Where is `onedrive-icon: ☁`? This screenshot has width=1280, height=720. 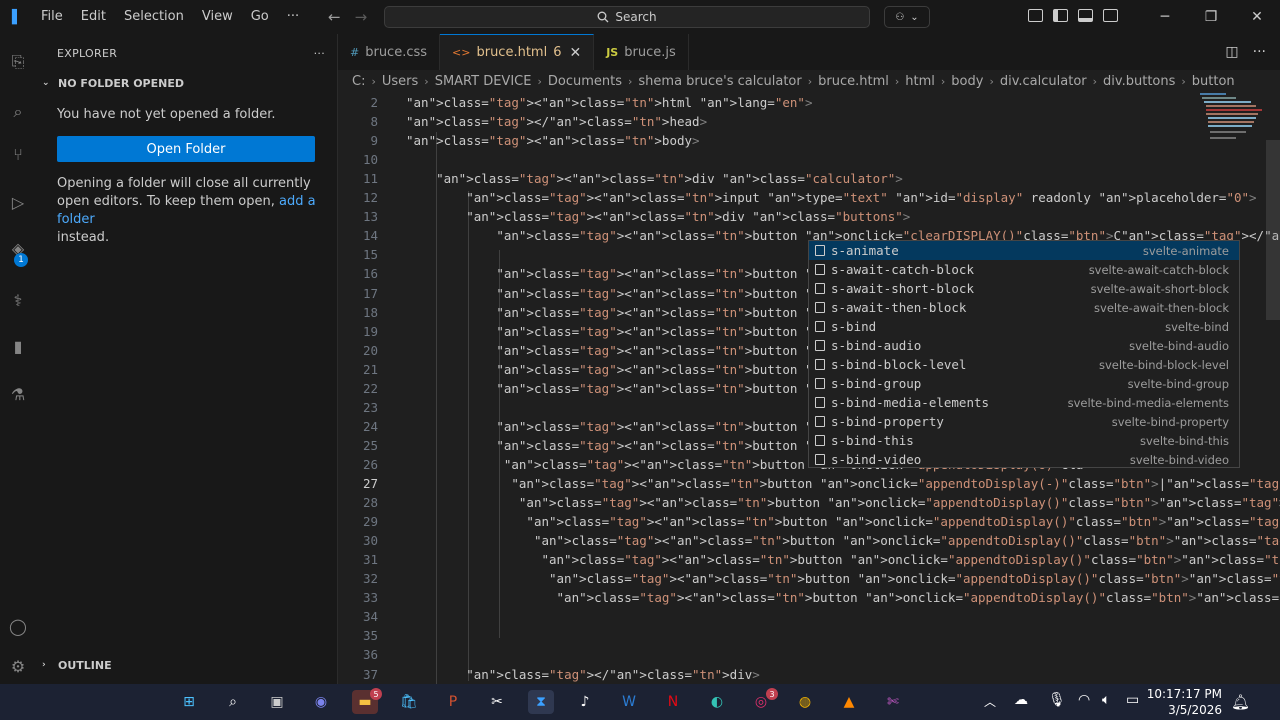 onedrive-icon: ☁ is located at coordinates (1021, 700).